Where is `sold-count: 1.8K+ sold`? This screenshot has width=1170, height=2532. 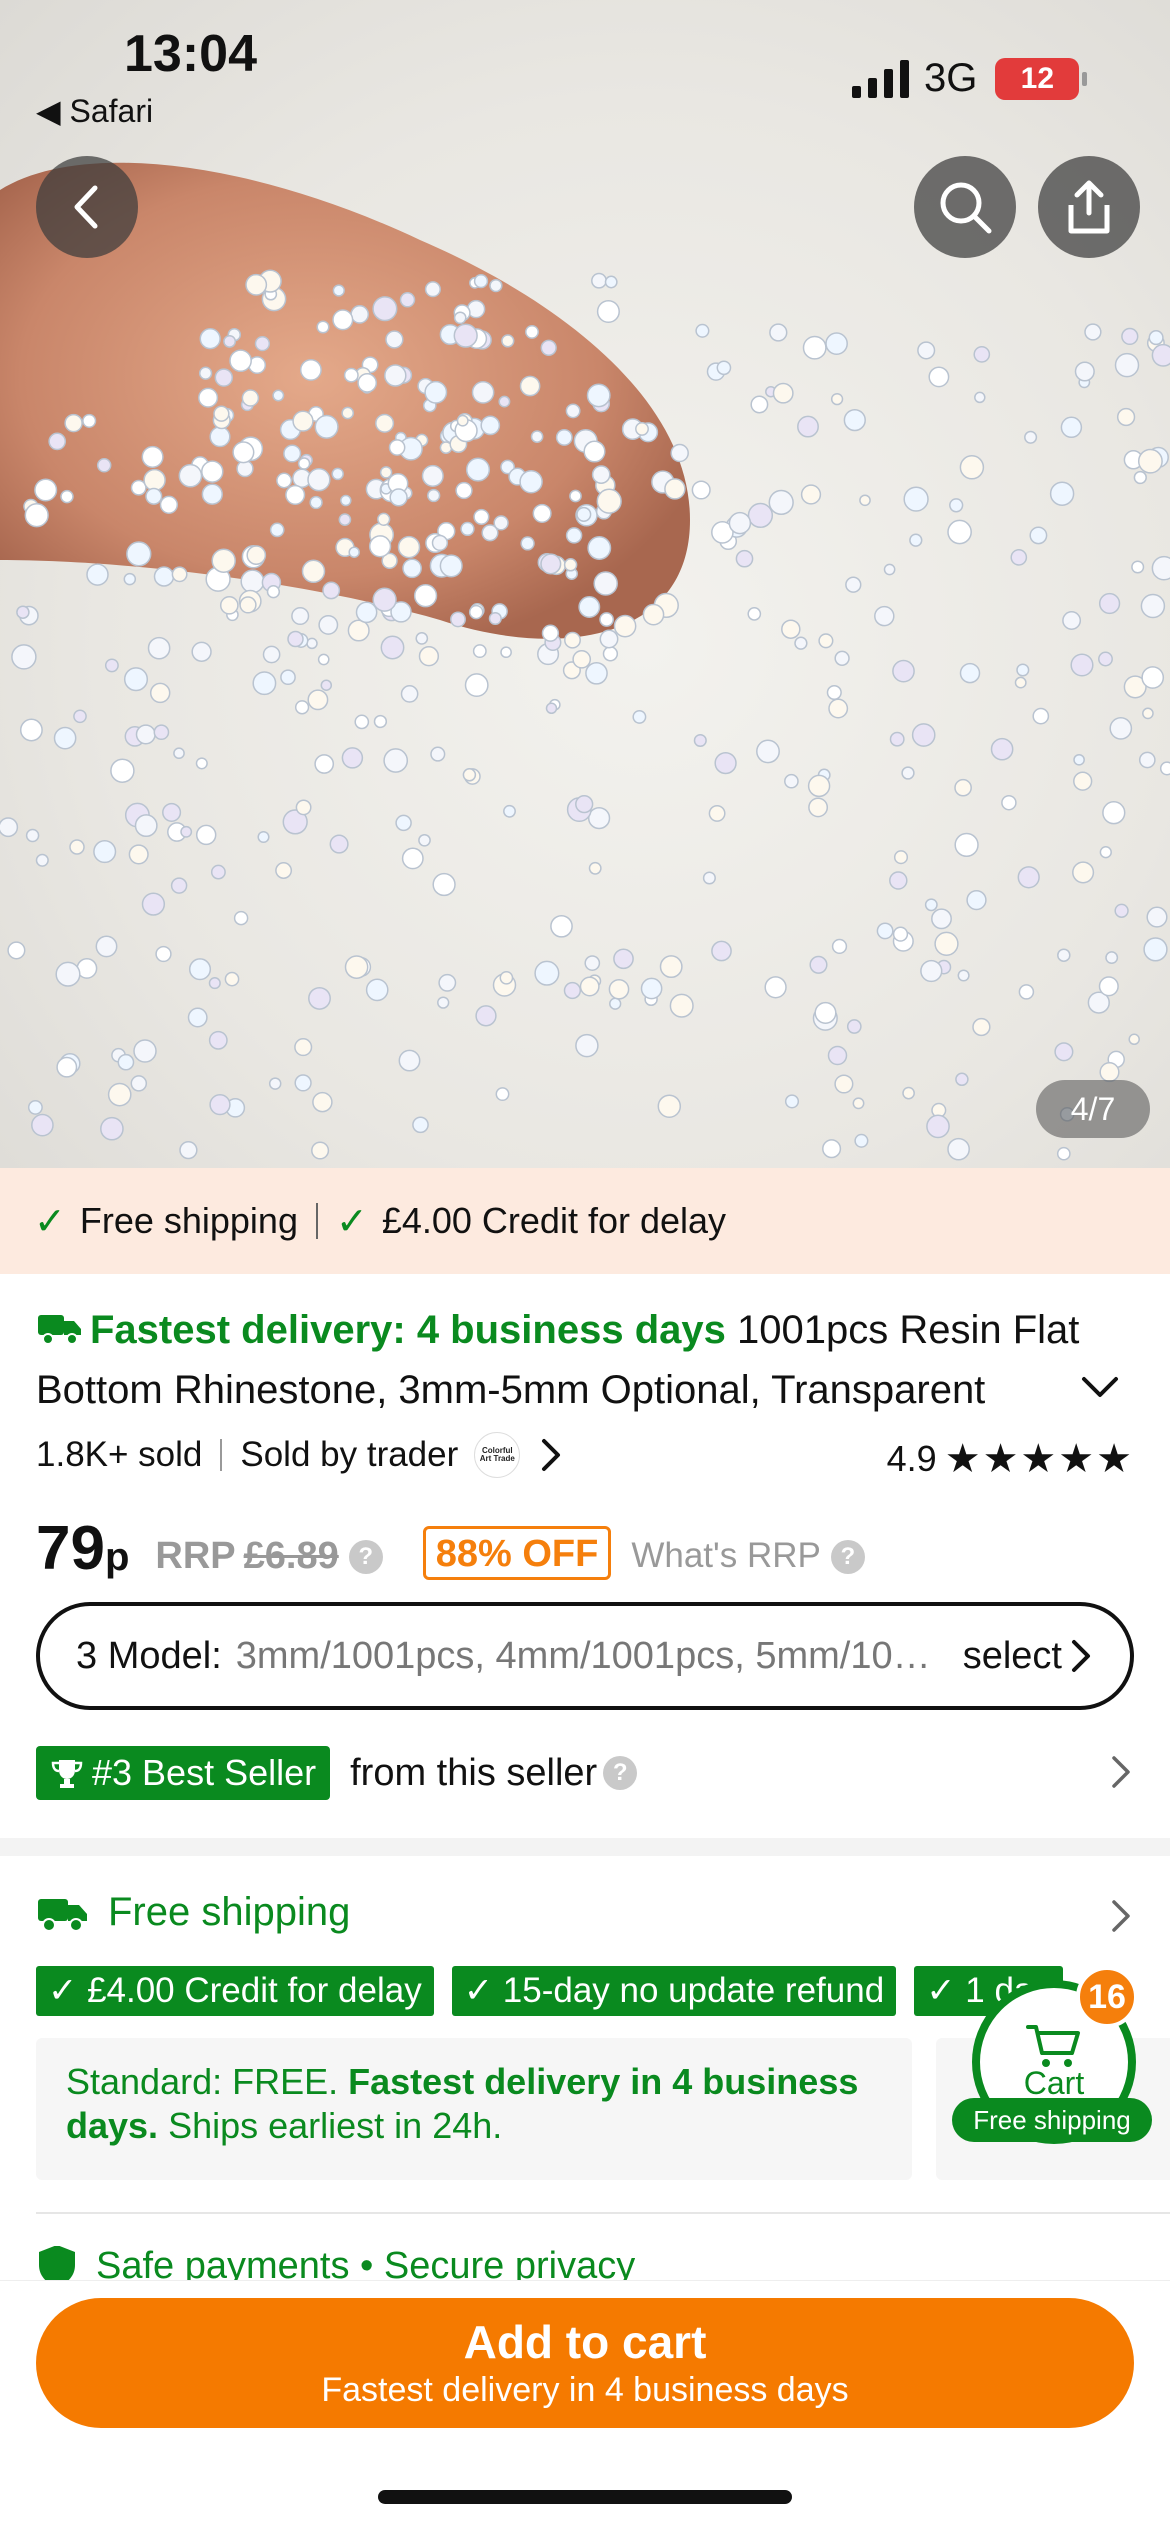
sold-count: 1.8K+ sold is located at coordinates (119, 1454).